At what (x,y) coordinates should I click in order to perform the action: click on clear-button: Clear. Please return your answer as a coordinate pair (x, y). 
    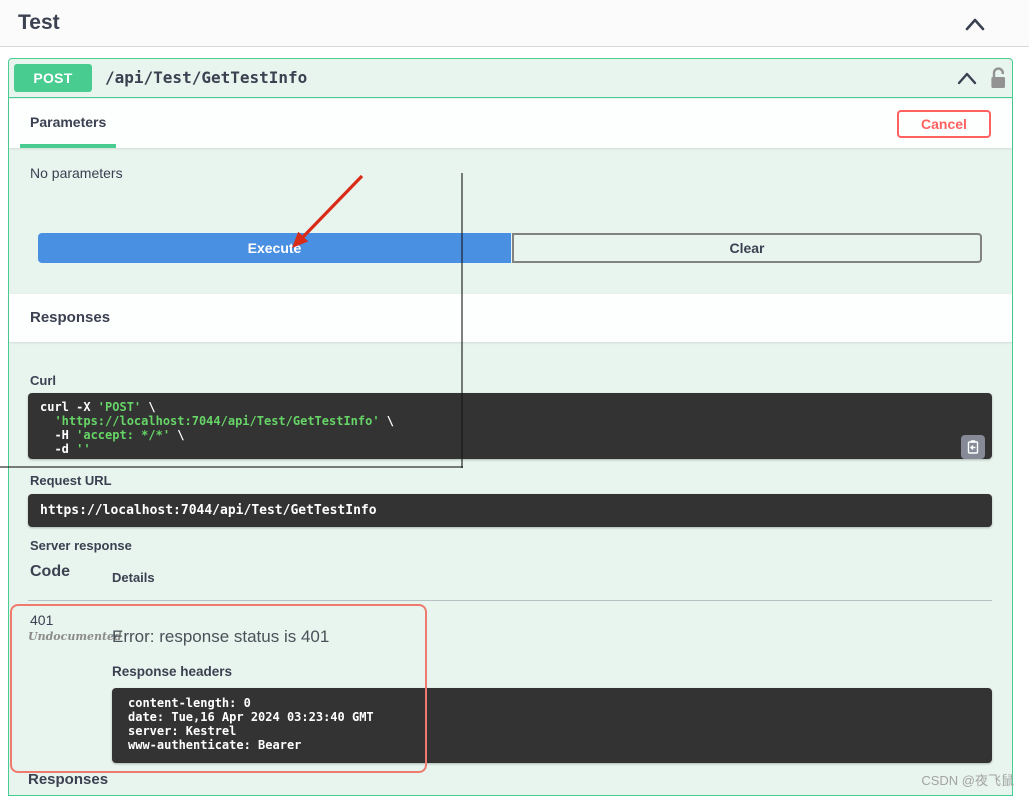
    Looking at the image, I should click on (747, 248).